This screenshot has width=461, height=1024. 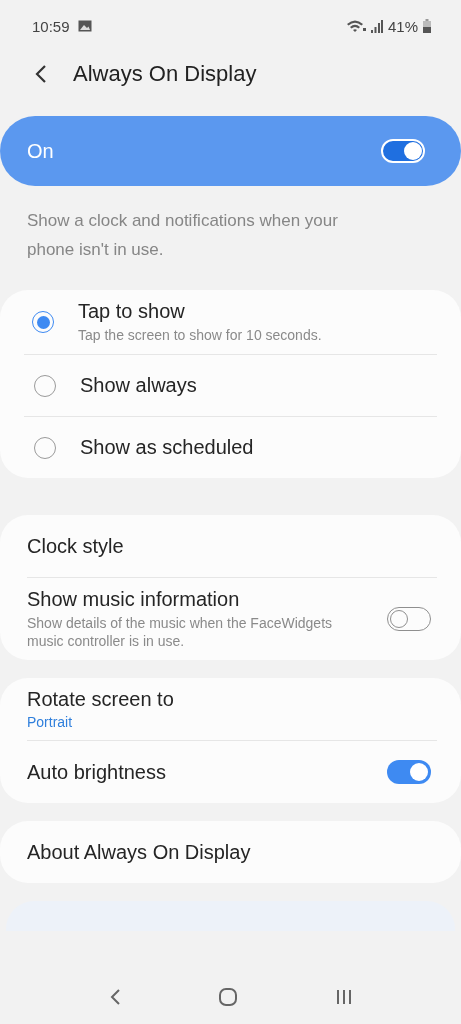 I want to click on setting-title: Show music information, so click(x=202, y=599).